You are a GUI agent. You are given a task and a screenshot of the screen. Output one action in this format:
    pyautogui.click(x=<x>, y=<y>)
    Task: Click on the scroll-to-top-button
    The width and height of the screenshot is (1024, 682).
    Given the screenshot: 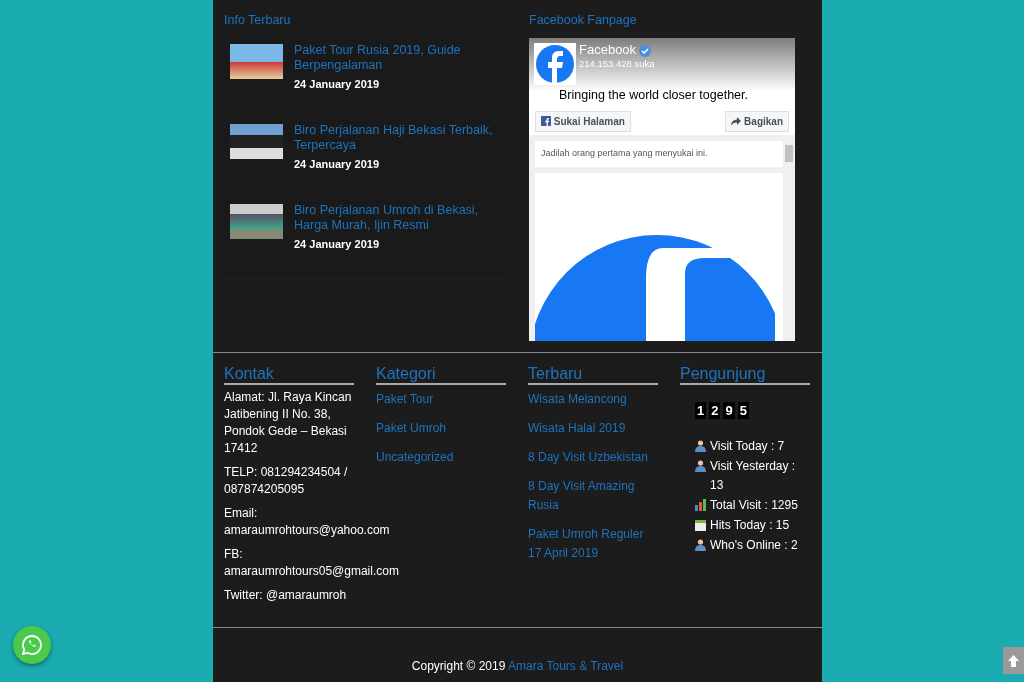 What is the action you would take?
    pyautogui.click(x=1013, y=660)
    